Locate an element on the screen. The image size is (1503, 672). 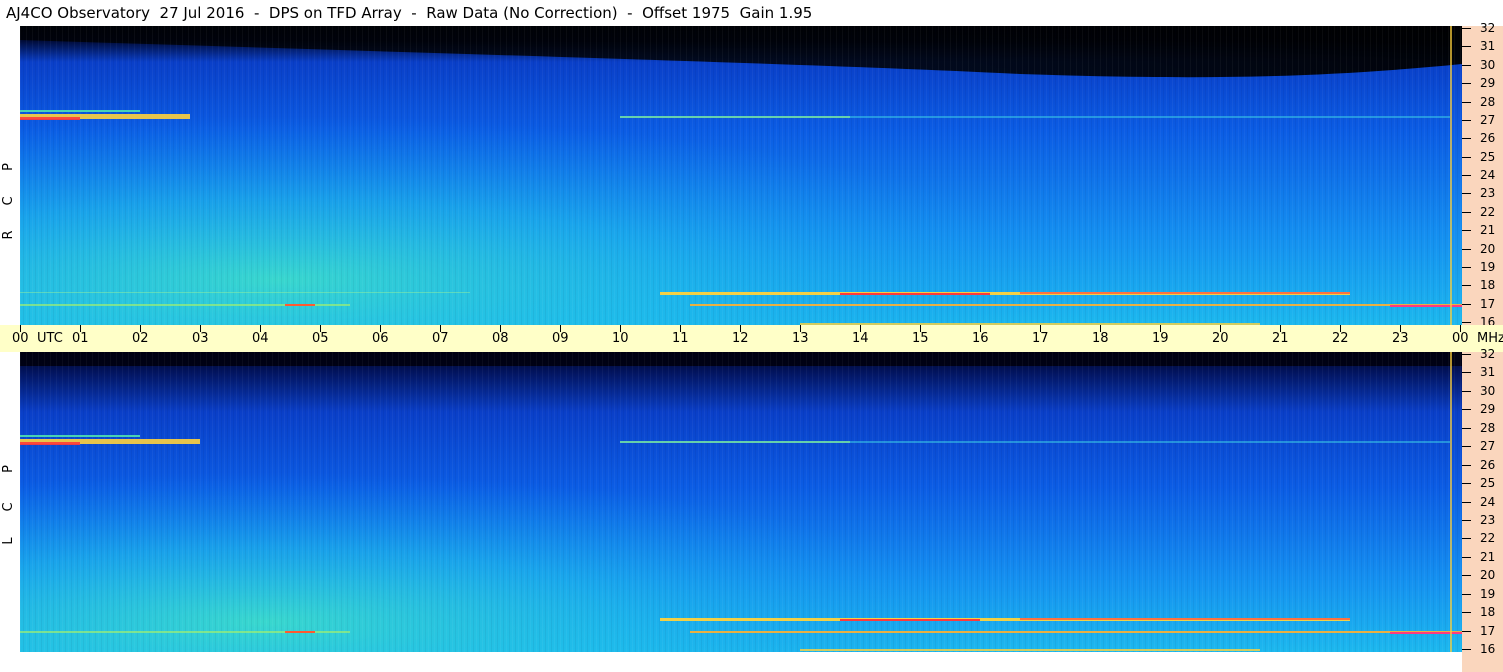
time-axis-unit: UTC is located at coordinates (50, 338).